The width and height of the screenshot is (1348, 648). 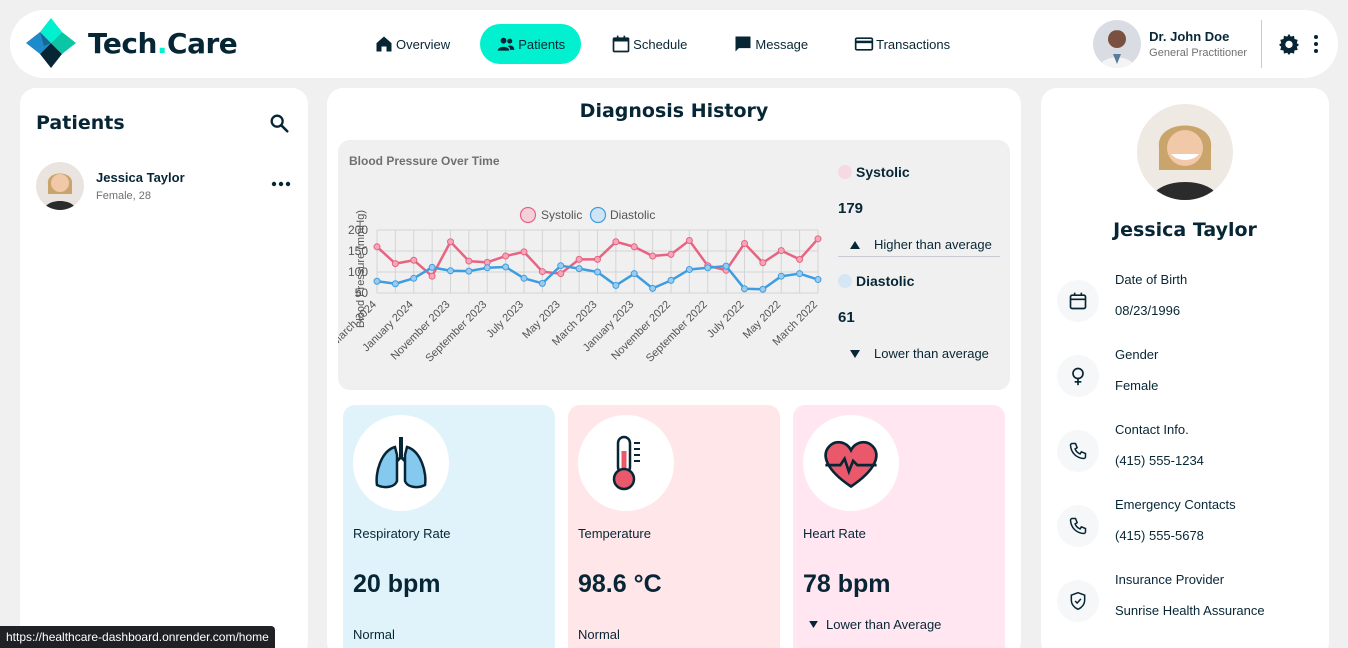 What do you see at coordinates (674, 526) in the screenshot?
I see `temperature-card: Temperature 98.6 °C Normal` at bounding box center [674, 526].